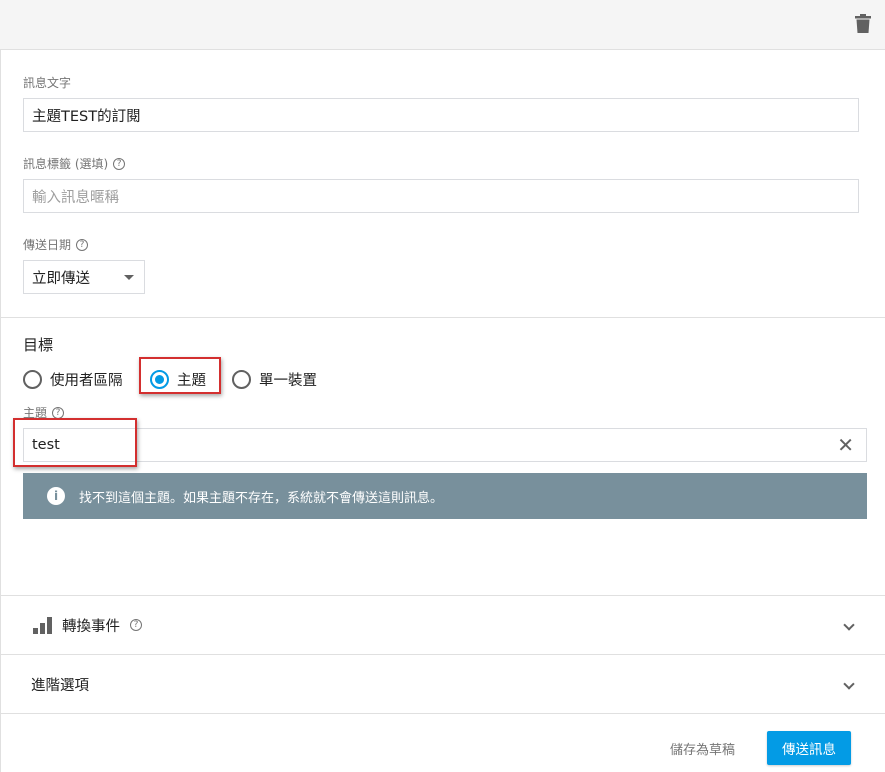  I want to click on message-text-label: 訊息文字, so click(47, 83).